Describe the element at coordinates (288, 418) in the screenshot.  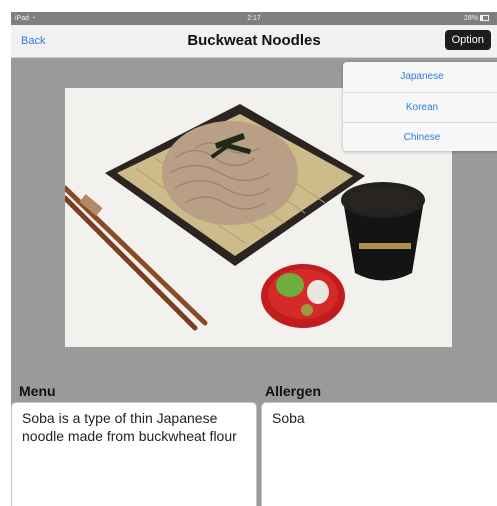
I see `allergen-text: Soba` at that location.